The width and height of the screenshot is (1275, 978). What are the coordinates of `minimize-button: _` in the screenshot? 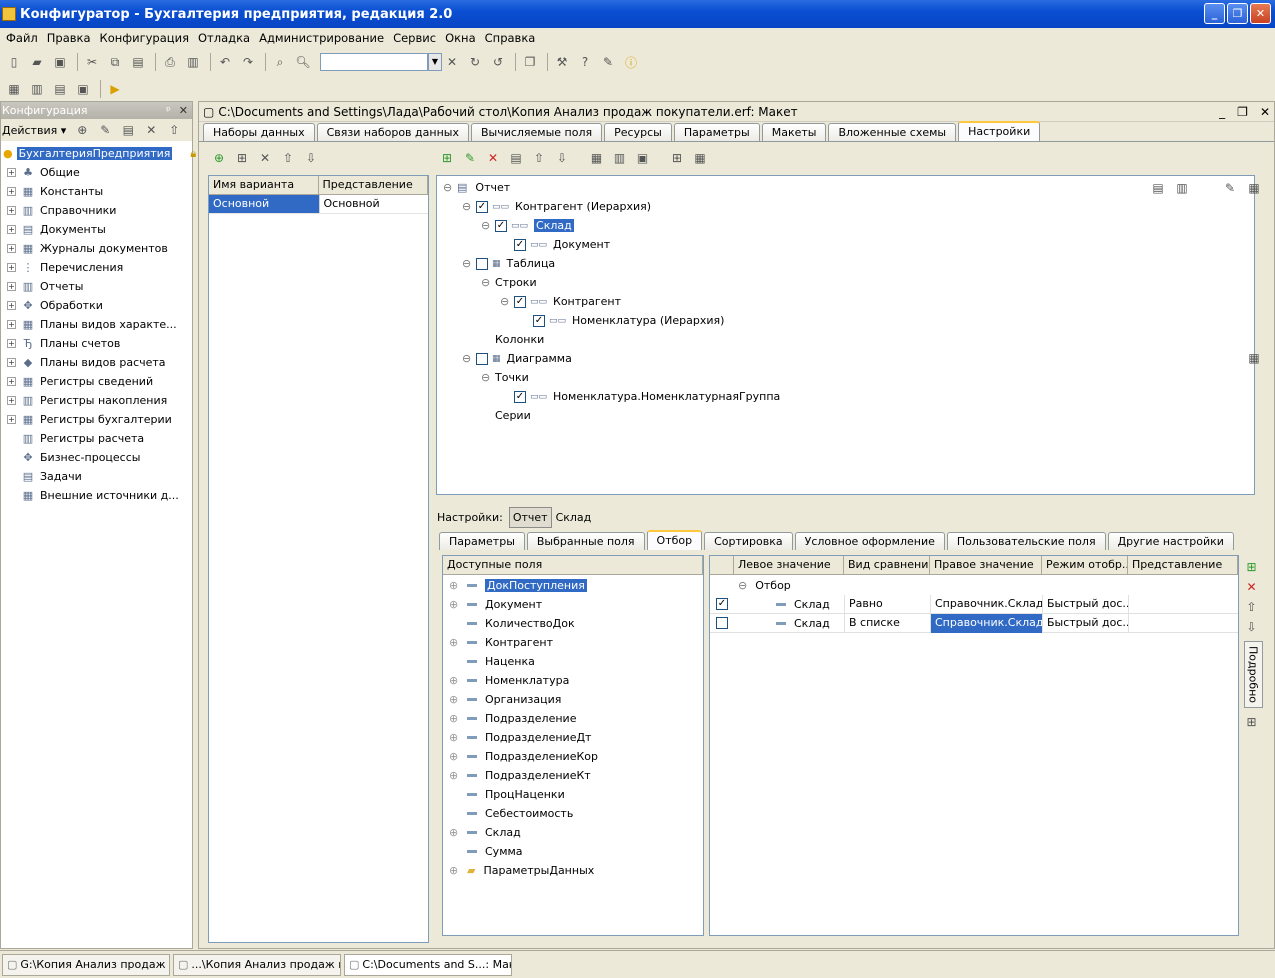 It's located at (1214, 13).